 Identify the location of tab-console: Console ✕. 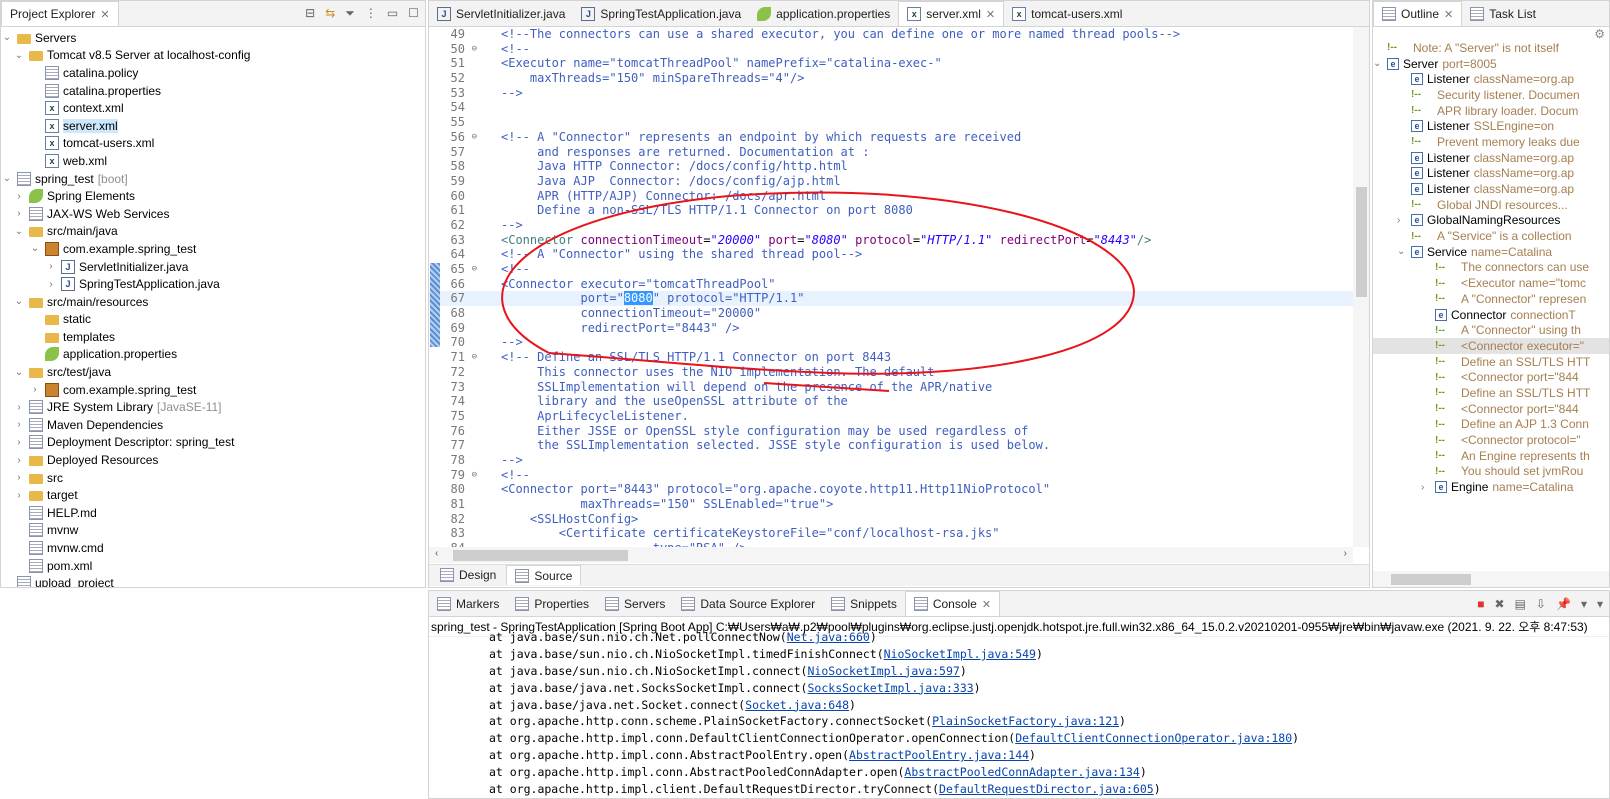
(952, 603).